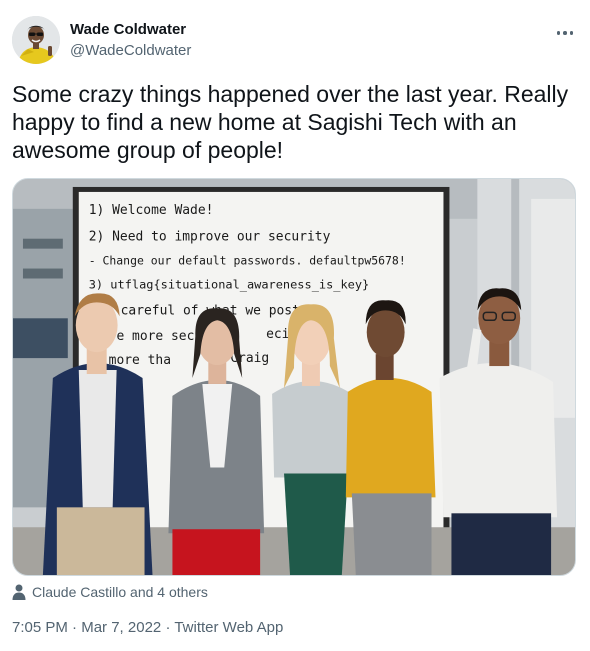 The image size is (590, 651). I want to click on tweet-meta: 7:05 PM · Mar 7, 2022 · Twitter Web App, so click(147, 628).